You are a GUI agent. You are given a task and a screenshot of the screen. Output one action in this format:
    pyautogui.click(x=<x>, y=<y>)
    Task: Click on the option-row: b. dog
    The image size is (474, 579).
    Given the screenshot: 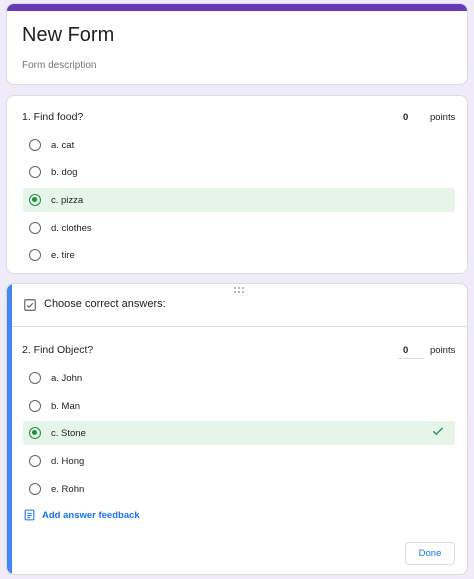 What is the action you would take?
    pyautogui.click(x=239, y=172)
    